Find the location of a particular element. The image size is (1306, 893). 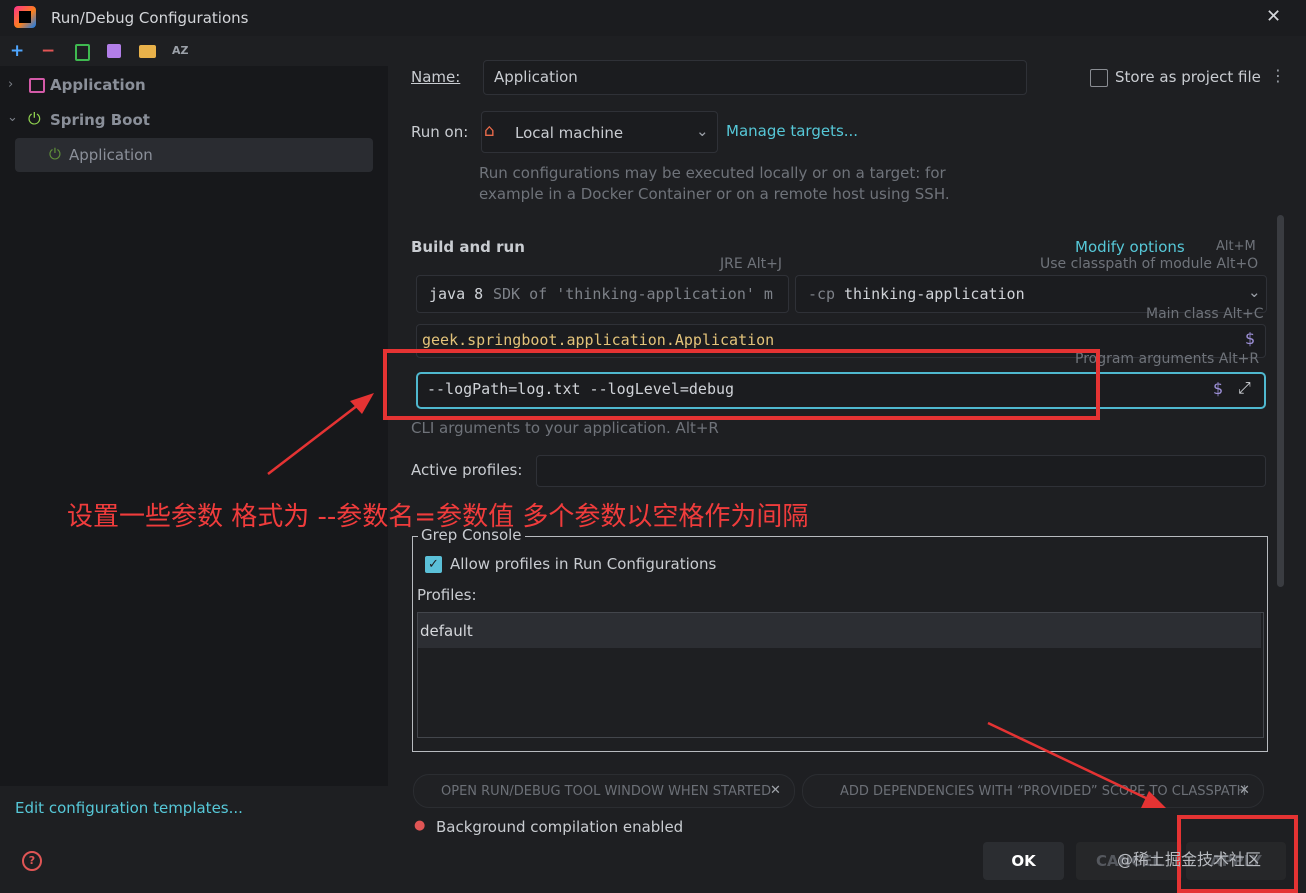

annotation-text: 设置一些参数 格式为 --参数名=参数值 多个参数以空格作为间隔 is located at coordinates (438, 517).